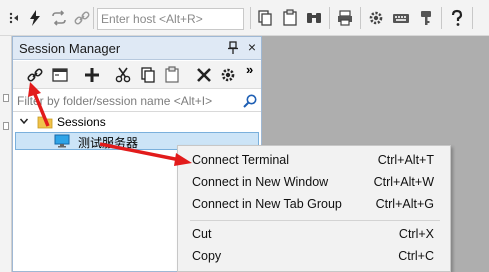 This screenshot has height=272, width=489. What do you see at coordinates (426, 18) in the screenshot?
I see `key-icon` at bounding box center [426, 18].